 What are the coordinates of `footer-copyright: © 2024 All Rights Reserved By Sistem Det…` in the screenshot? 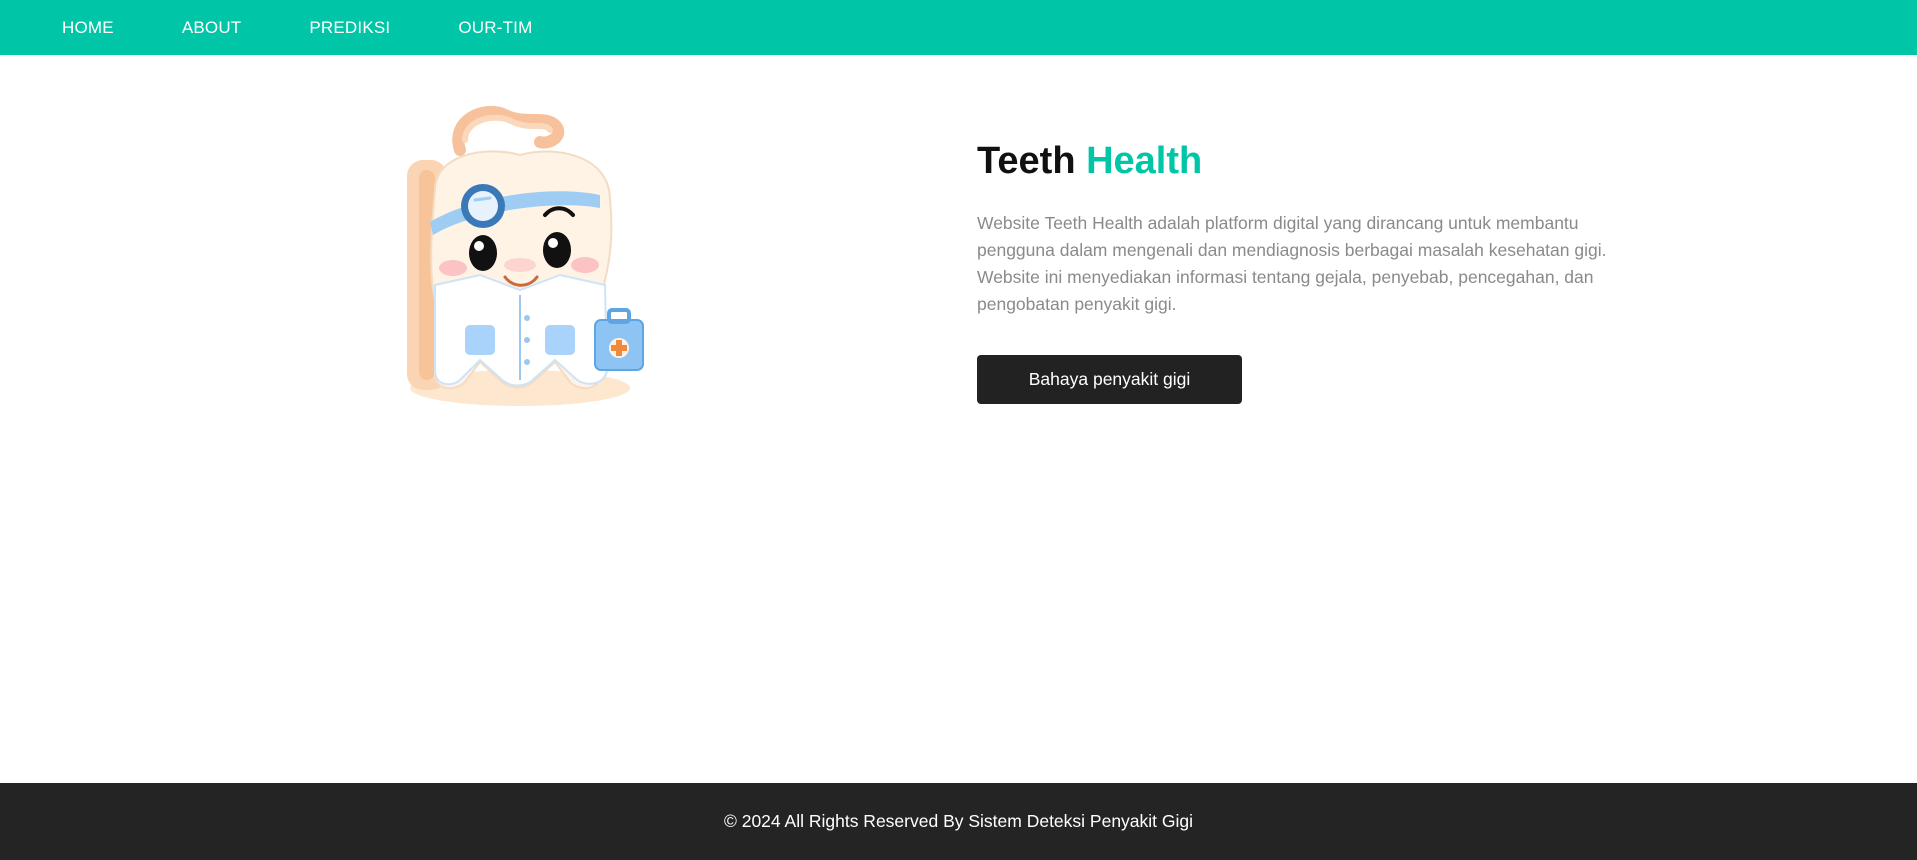 It's located at (958, 821).